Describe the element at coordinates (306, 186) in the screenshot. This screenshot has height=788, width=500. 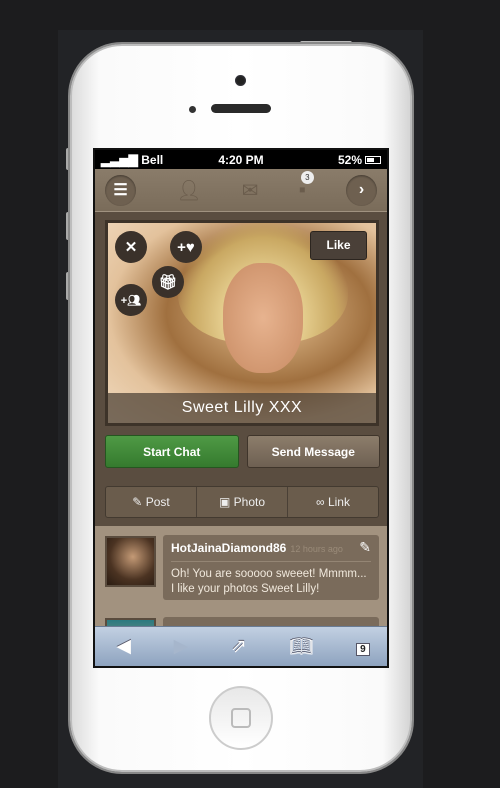
I see `notes-icon: ▪ 3` at that location.